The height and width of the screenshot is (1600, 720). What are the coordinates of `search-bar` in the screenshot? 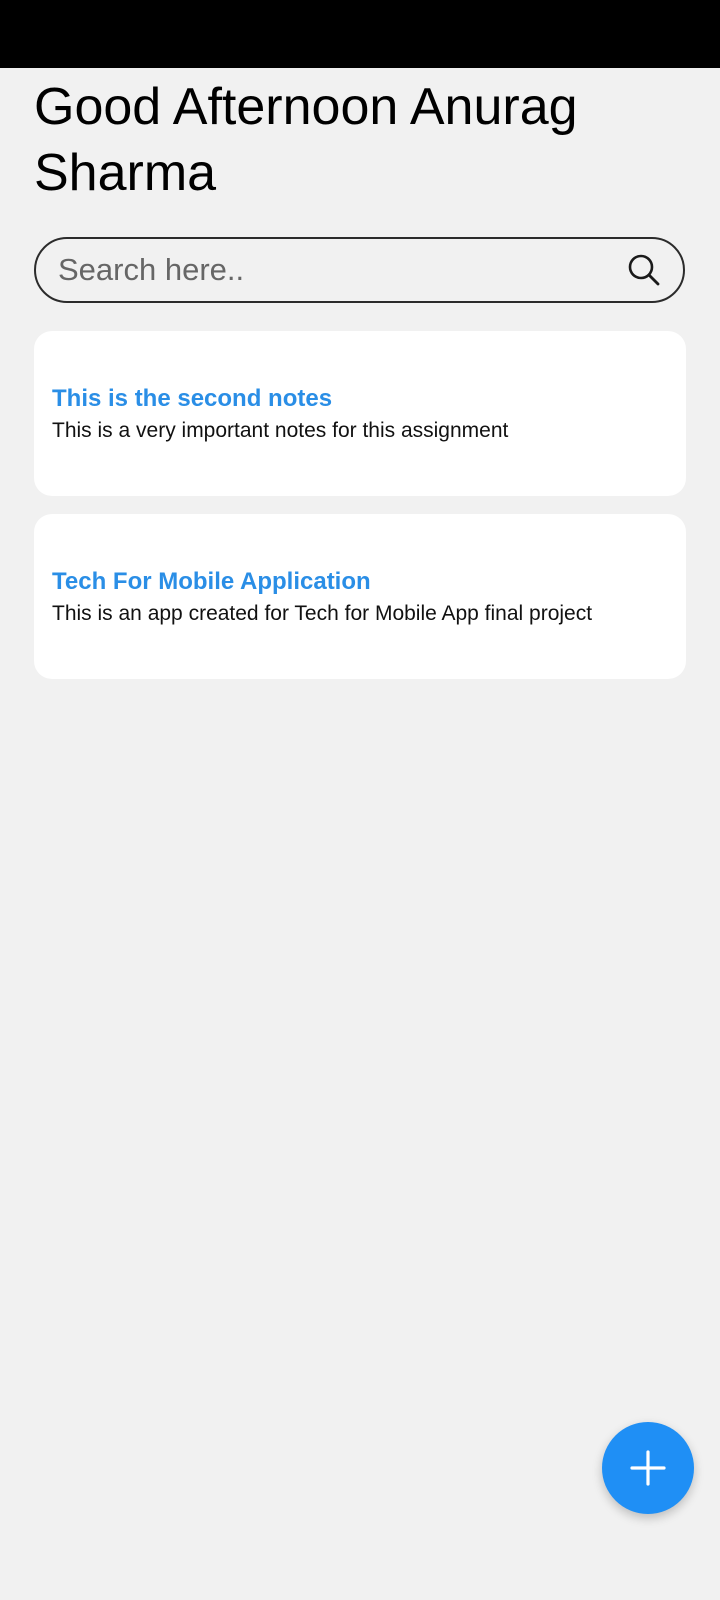 It's located at (359, 270).